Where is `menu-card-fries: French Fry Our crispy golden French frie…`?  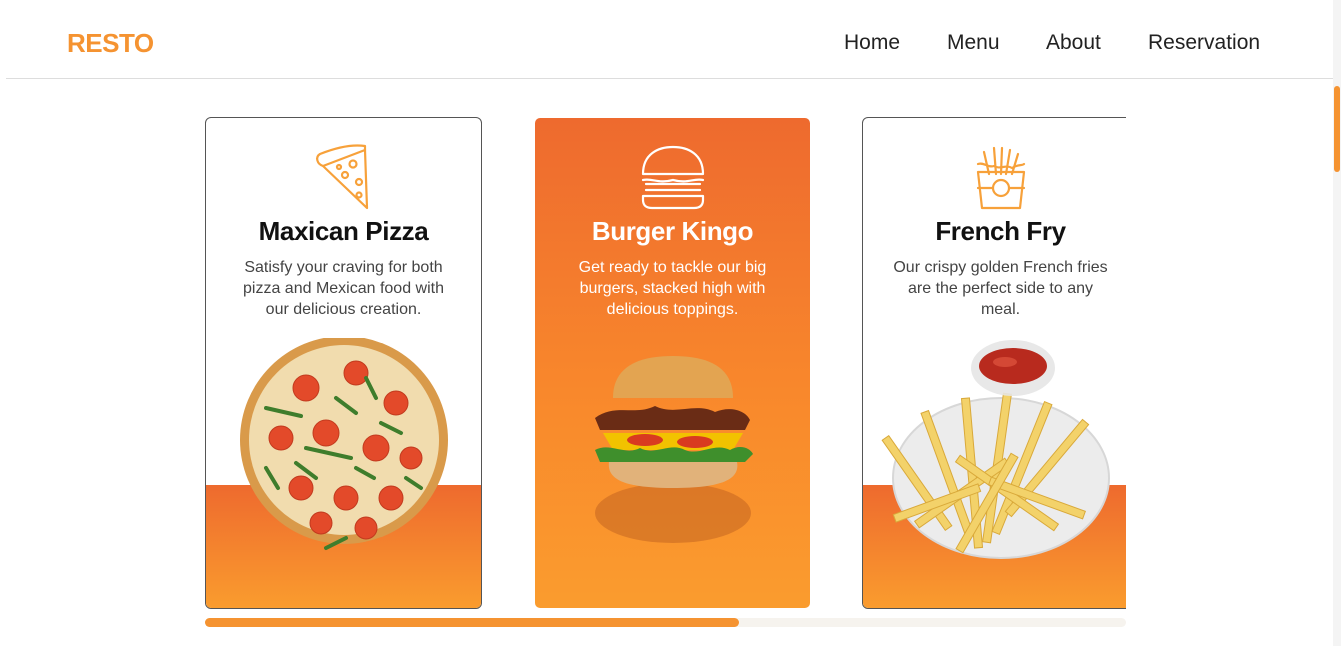
menu-card-fries: French Fry Our crispy golden French frie… is located at coordinates (994, 363).